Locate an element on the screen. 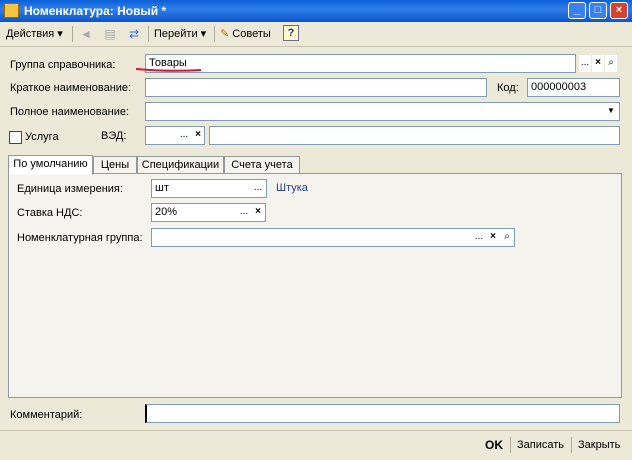  close-window-button: × is located at coordinates (619, 10).